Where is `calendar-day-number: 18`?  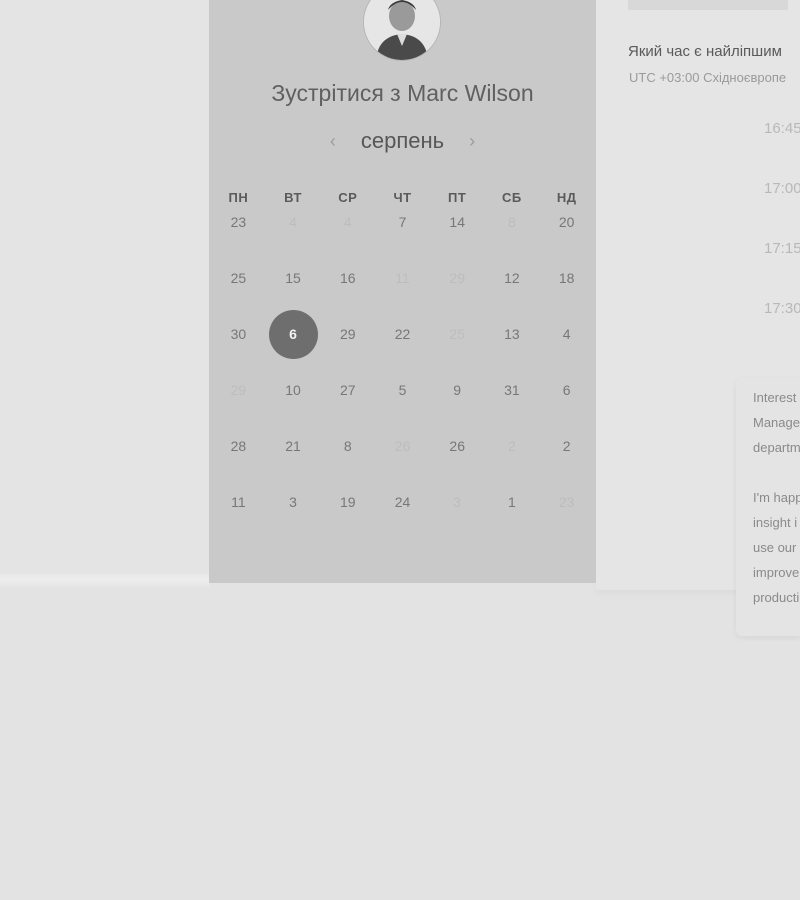 calendar-day-number: 18 is located at coordinates (566, 278).